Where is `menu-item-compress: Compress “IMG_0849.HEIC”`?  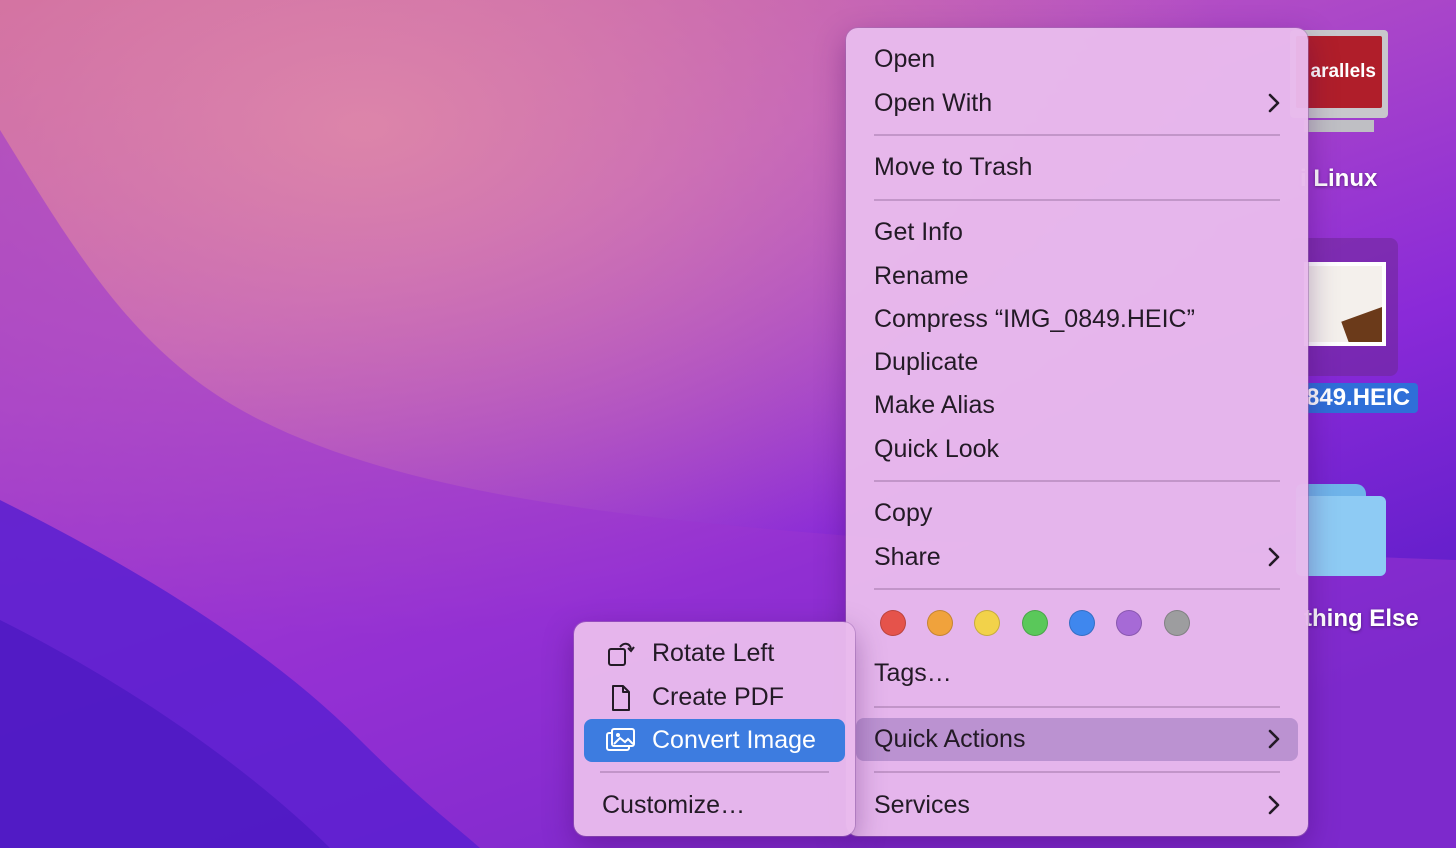 menu-item-compress: Compress “IMG_0849.HEIC” is located at coordinates (1077, 319).